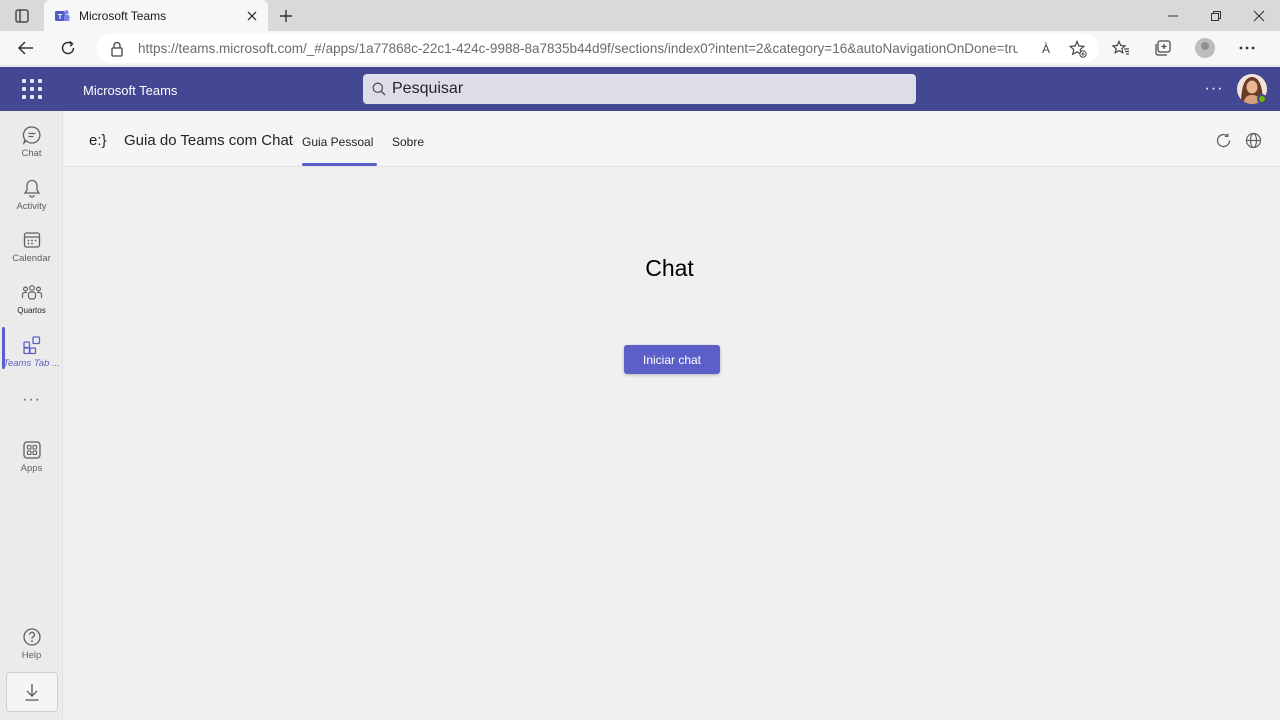  Describe the element at coordinates (31, 292) in the screenshot. I see `people-icon` at that location.